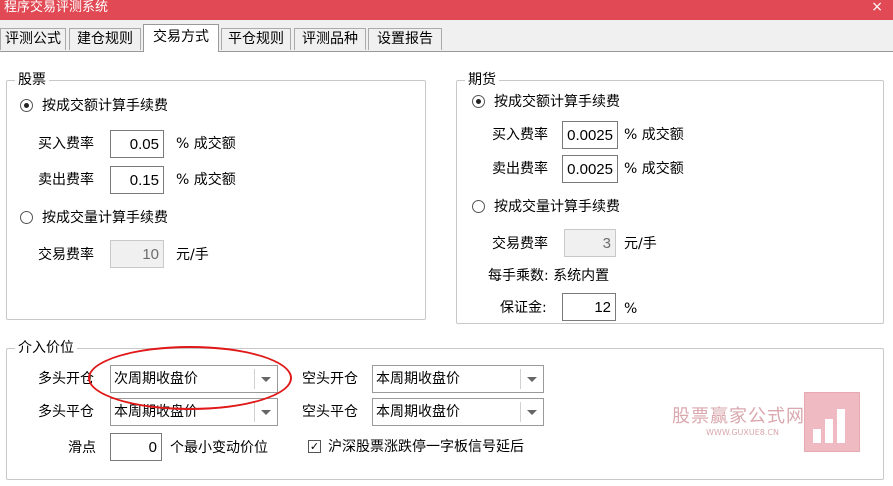  What do you see at coordinates (877, 7) in the screenshot?
I see `close-icon: ×` at bounding box center [877, 7].